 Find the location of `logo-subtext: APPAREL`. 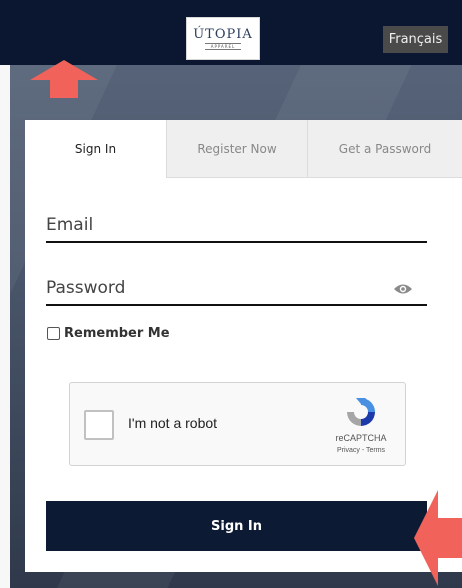

logo-subtext: APPAREL is located at coordinates (223, 46).